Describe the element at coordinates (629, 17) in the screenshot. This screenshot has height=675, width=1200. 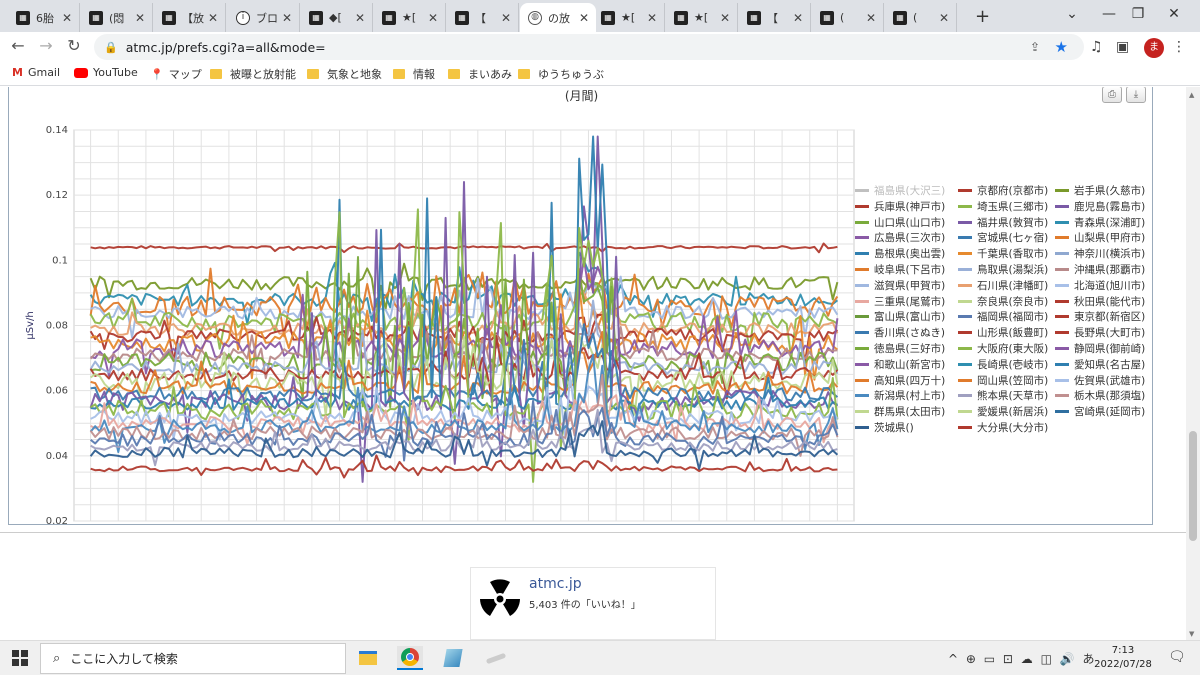
I see `tab-8: ▦ ★[✕` at that location.